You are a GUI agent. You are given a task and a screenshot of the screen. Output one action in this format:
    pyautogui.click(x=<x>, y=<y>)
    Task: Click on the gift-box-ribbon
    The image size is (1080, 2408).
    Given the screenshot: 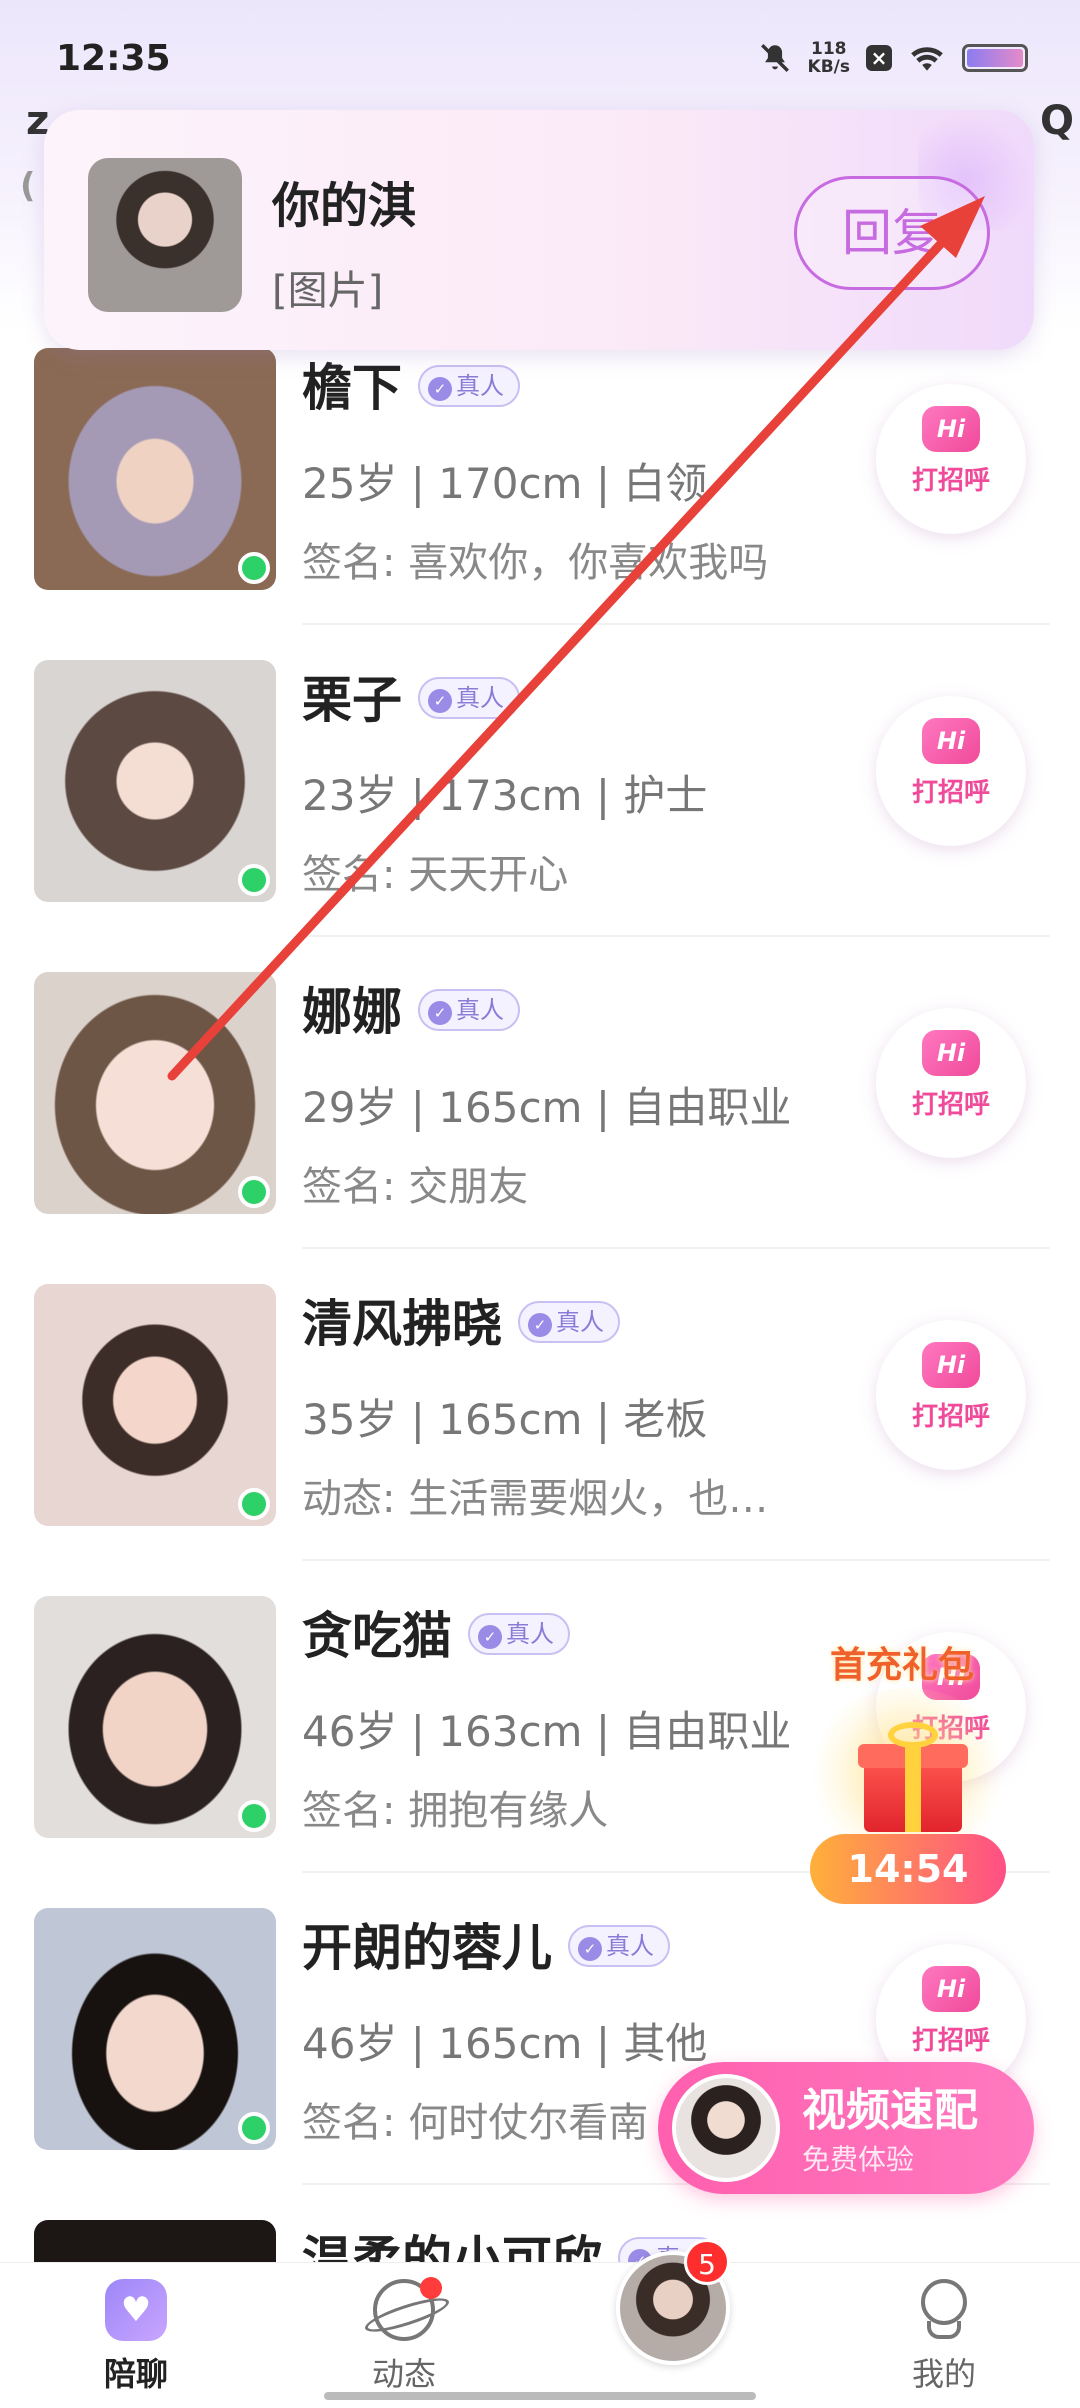 What is the action you would take?
    pyautogui.click(x=913, y=1788)
    